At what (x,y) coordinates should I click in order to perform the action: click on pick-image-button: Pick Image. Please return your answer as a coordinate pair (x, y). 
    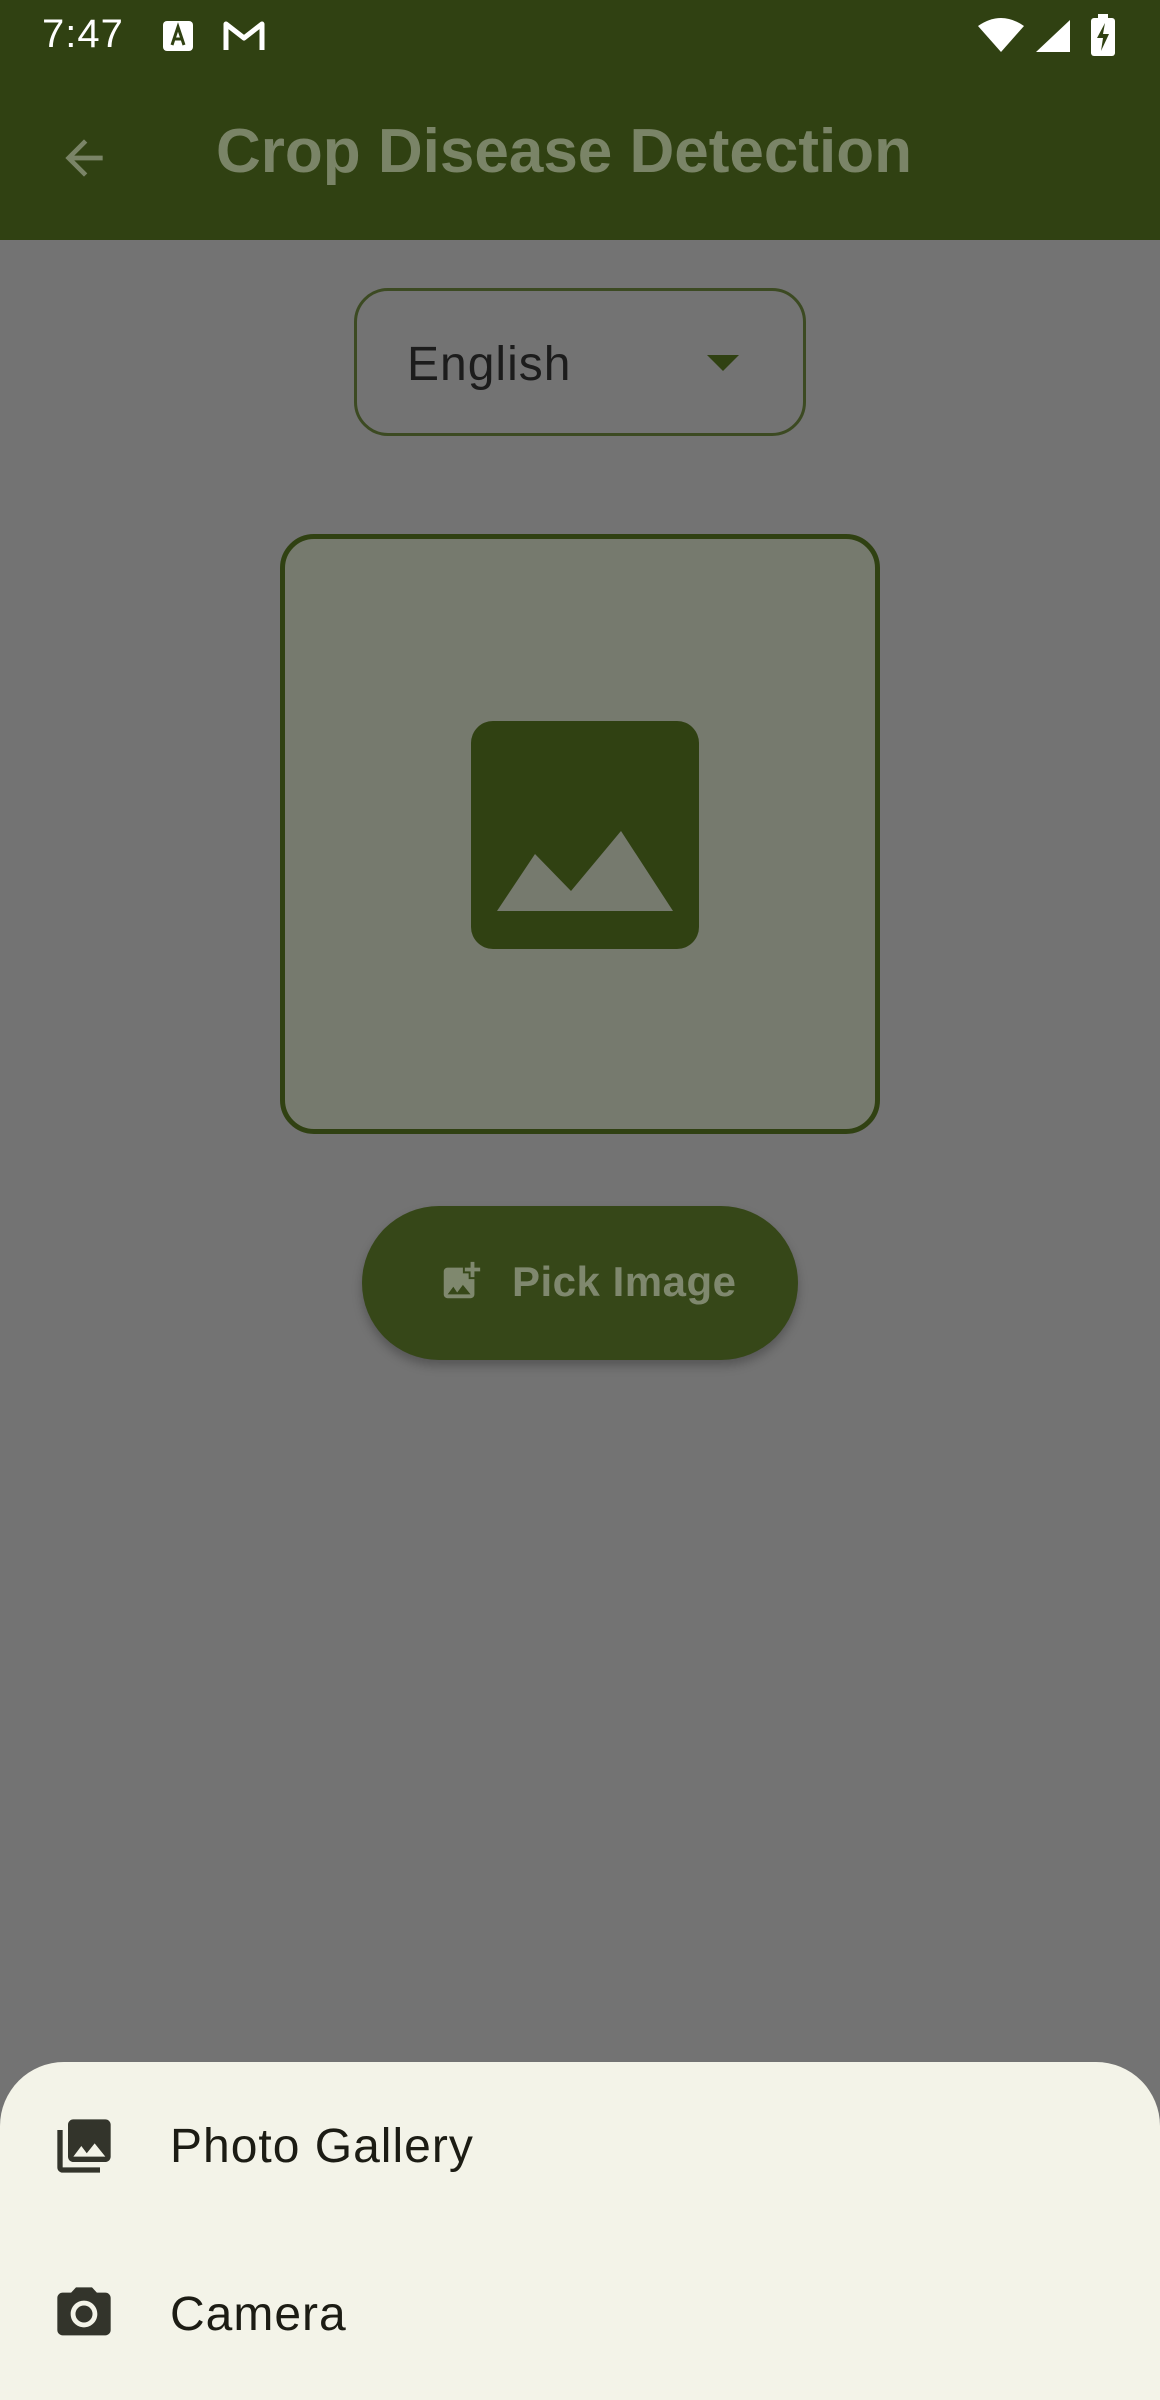
    Looking at the image, I should click on (580, 1283).